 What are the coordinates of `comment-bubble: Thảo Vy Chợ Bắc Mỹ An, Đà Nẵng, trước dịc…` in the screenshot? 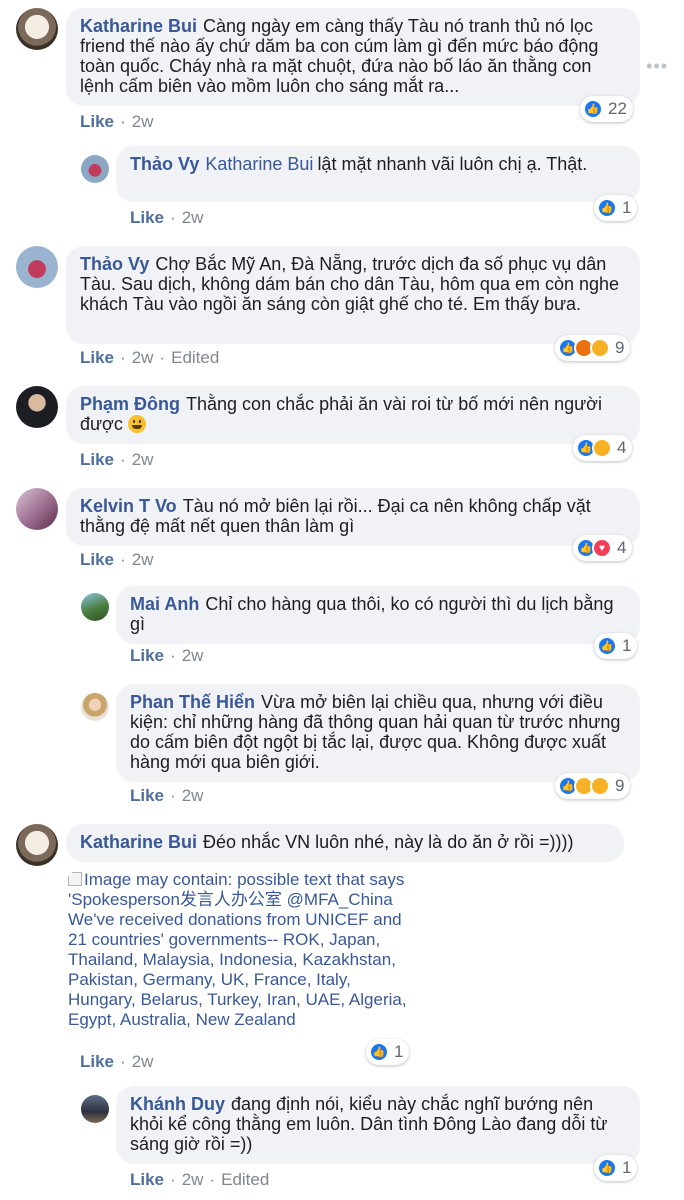 It's located at (353, 295).